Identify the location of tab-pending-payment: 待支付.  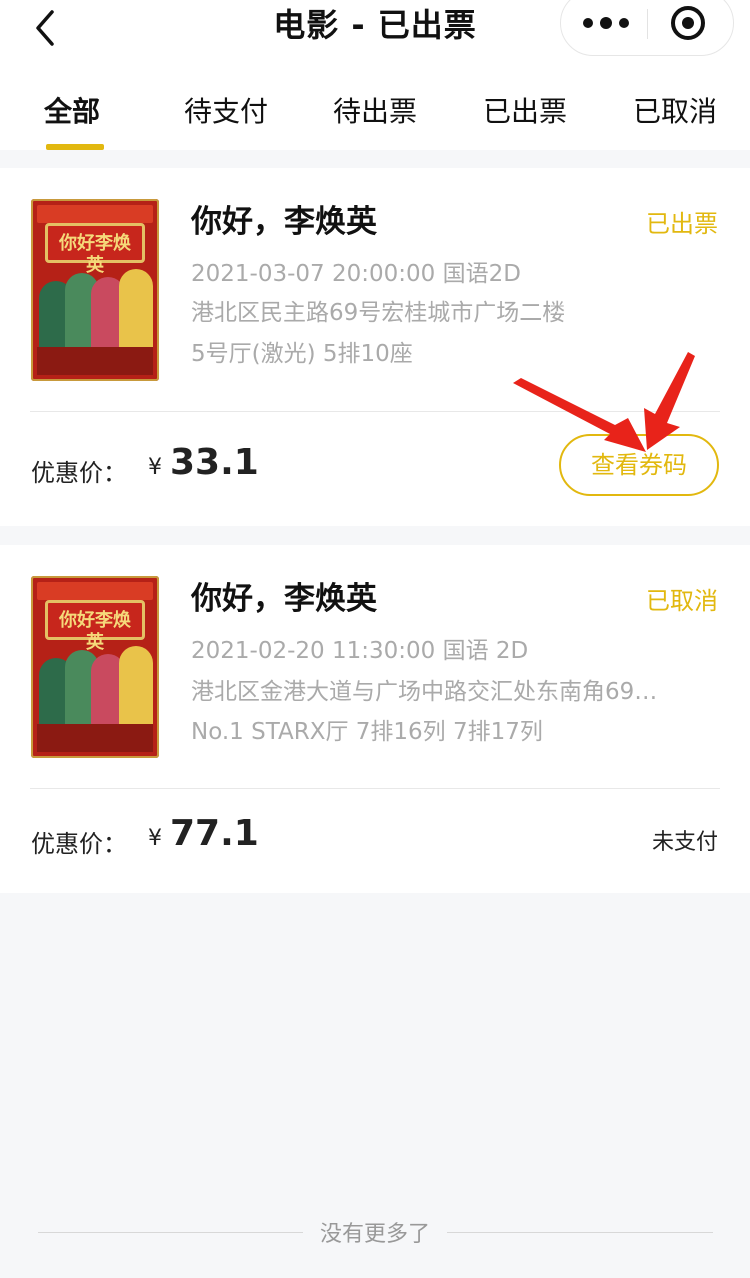
(226, 110).